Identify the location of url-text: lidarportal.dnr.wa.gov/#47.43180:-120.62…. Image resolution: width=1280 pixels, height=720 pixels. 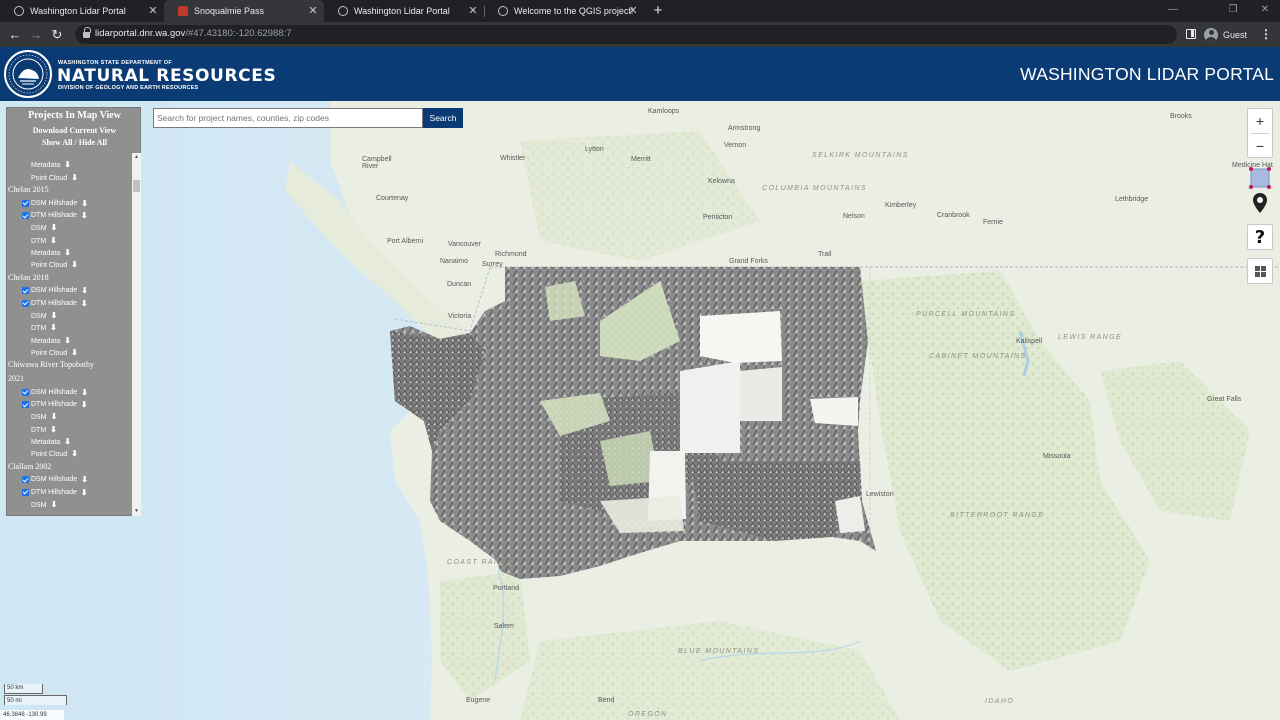
(193, 33).